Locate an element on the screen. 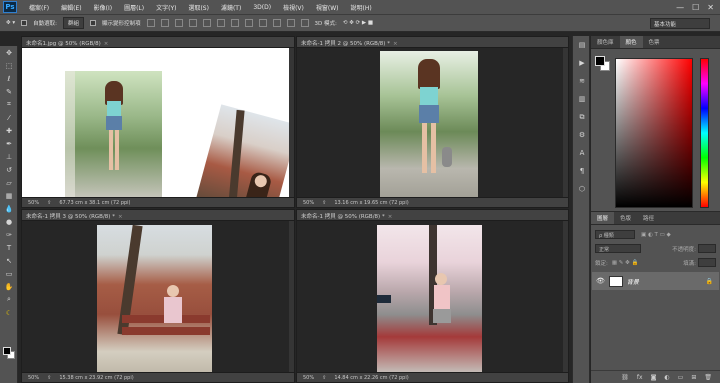  hand-tool-icon: ✋ is located at coordinates (9, 286).